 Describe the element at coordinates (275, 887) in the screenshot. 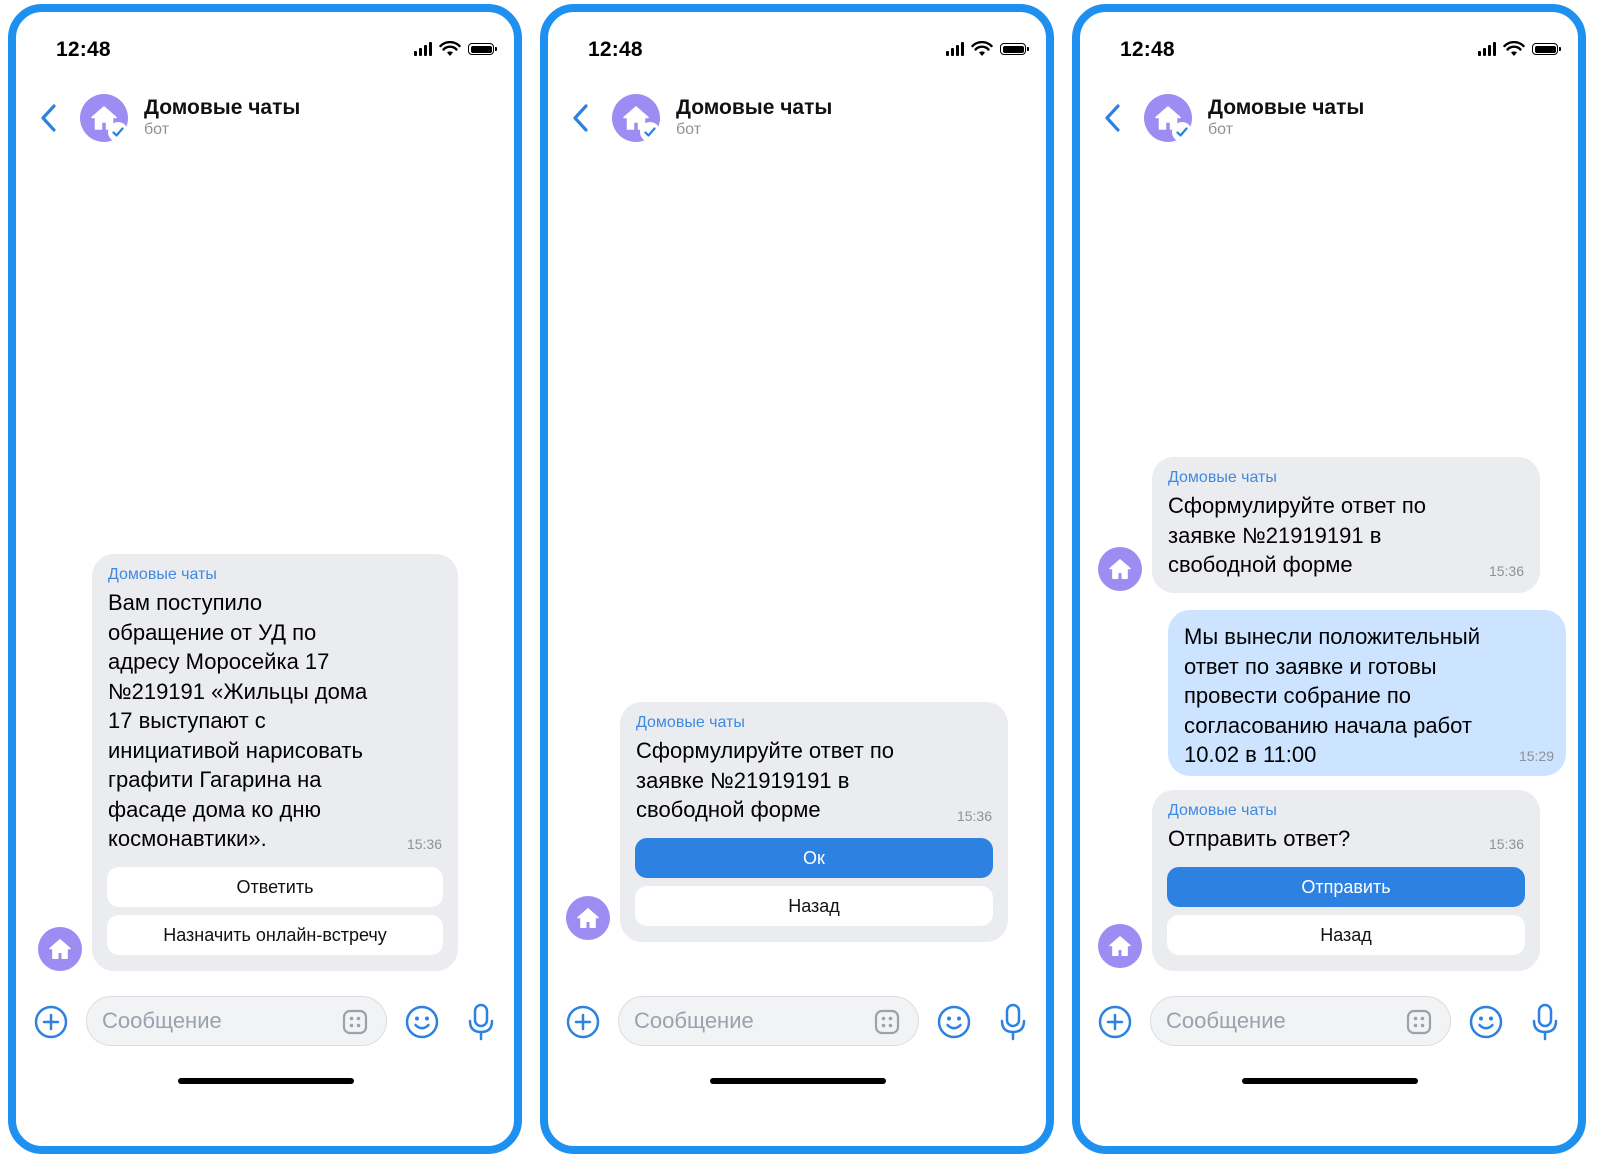

I see `reply-button: Ответить` at that location.